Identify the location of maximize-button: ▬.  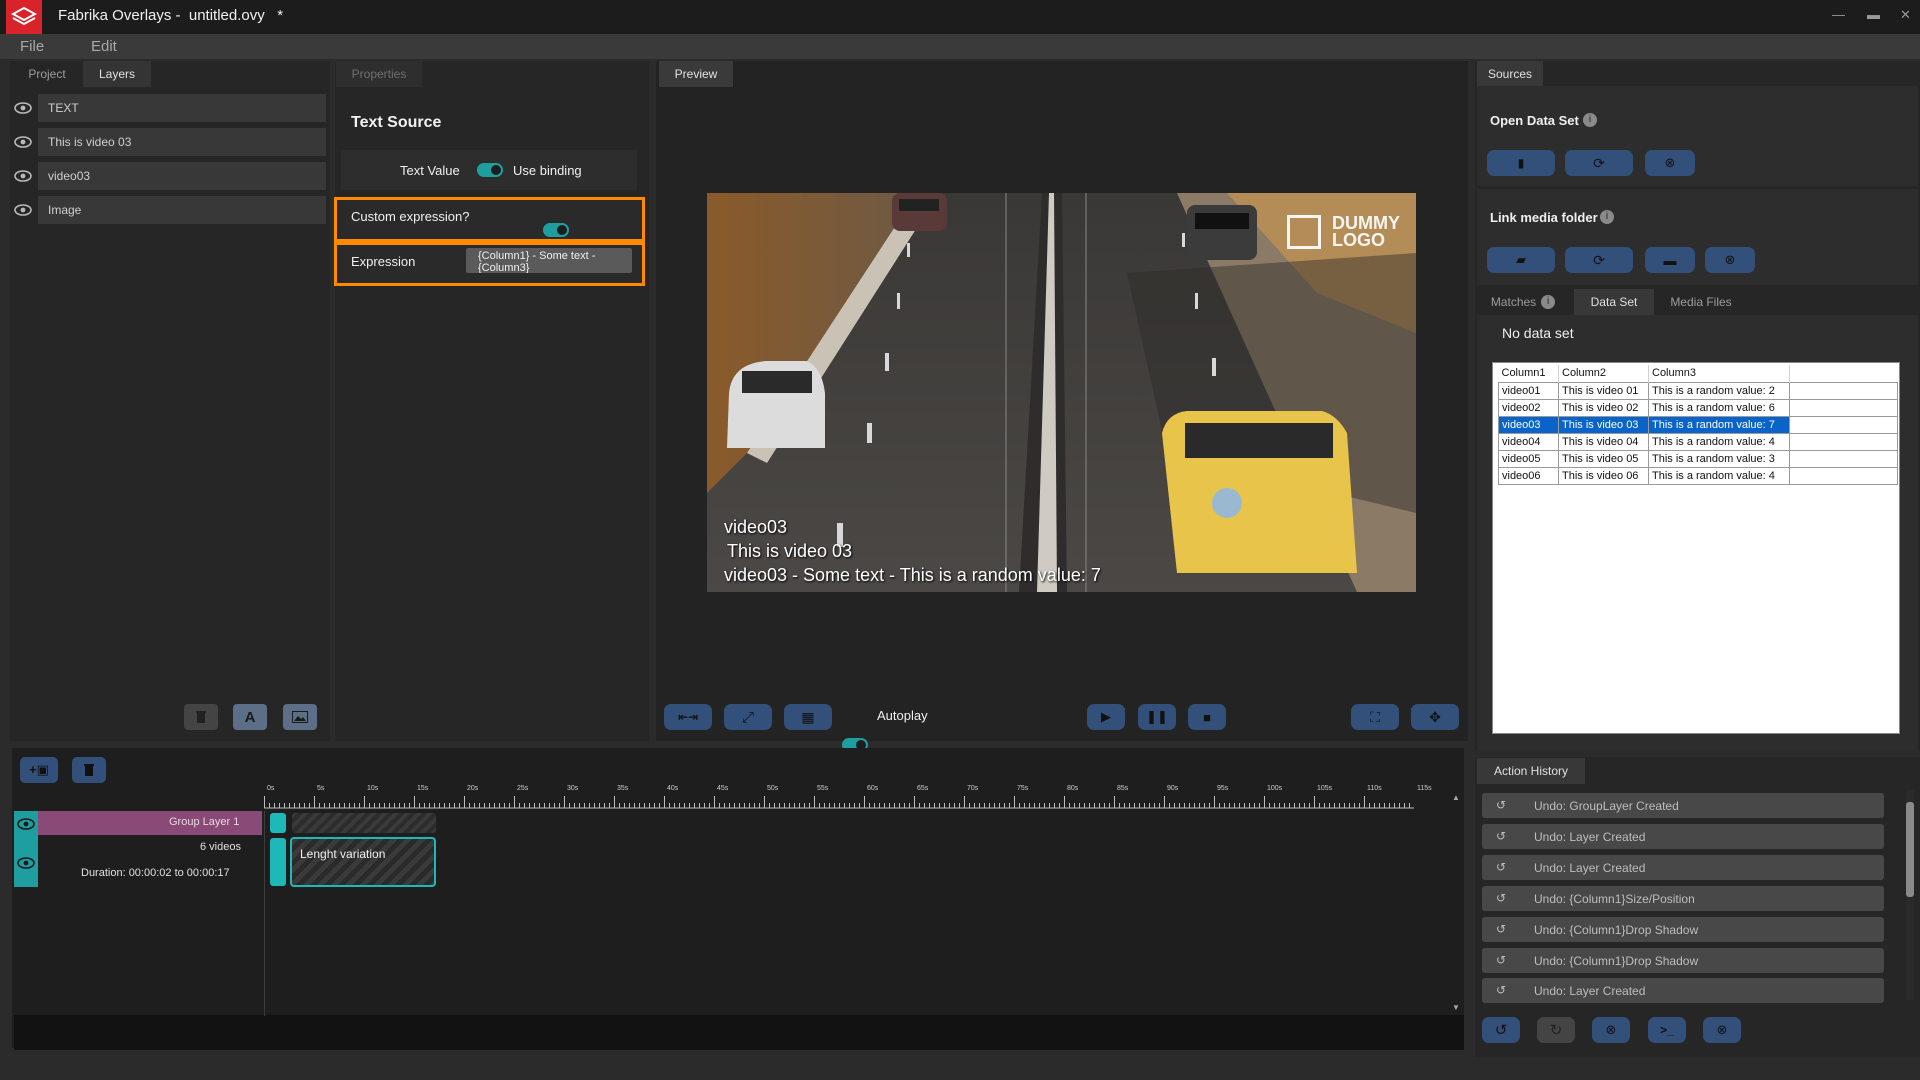
(1873, 14).